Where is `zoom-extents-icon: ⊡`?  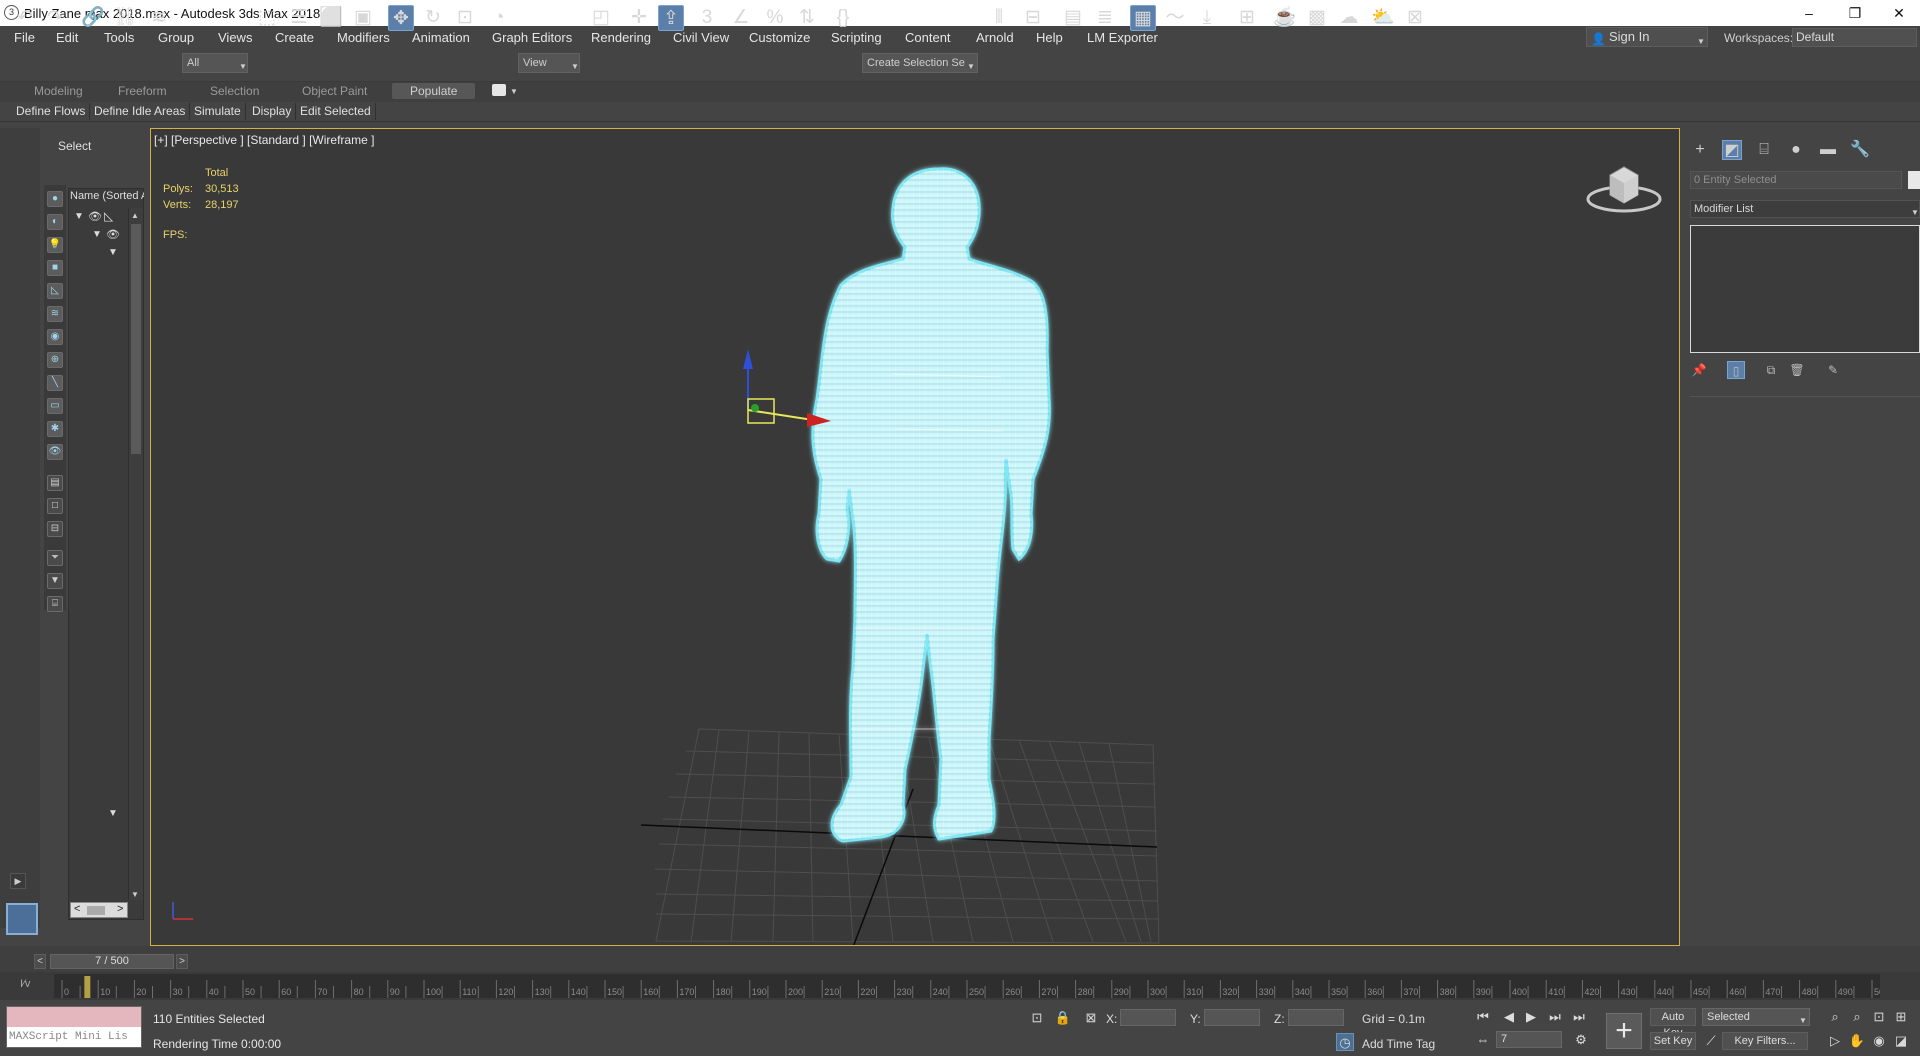 zoom-extents-icon: ⊡ is located at coordinates (1879, 1017).